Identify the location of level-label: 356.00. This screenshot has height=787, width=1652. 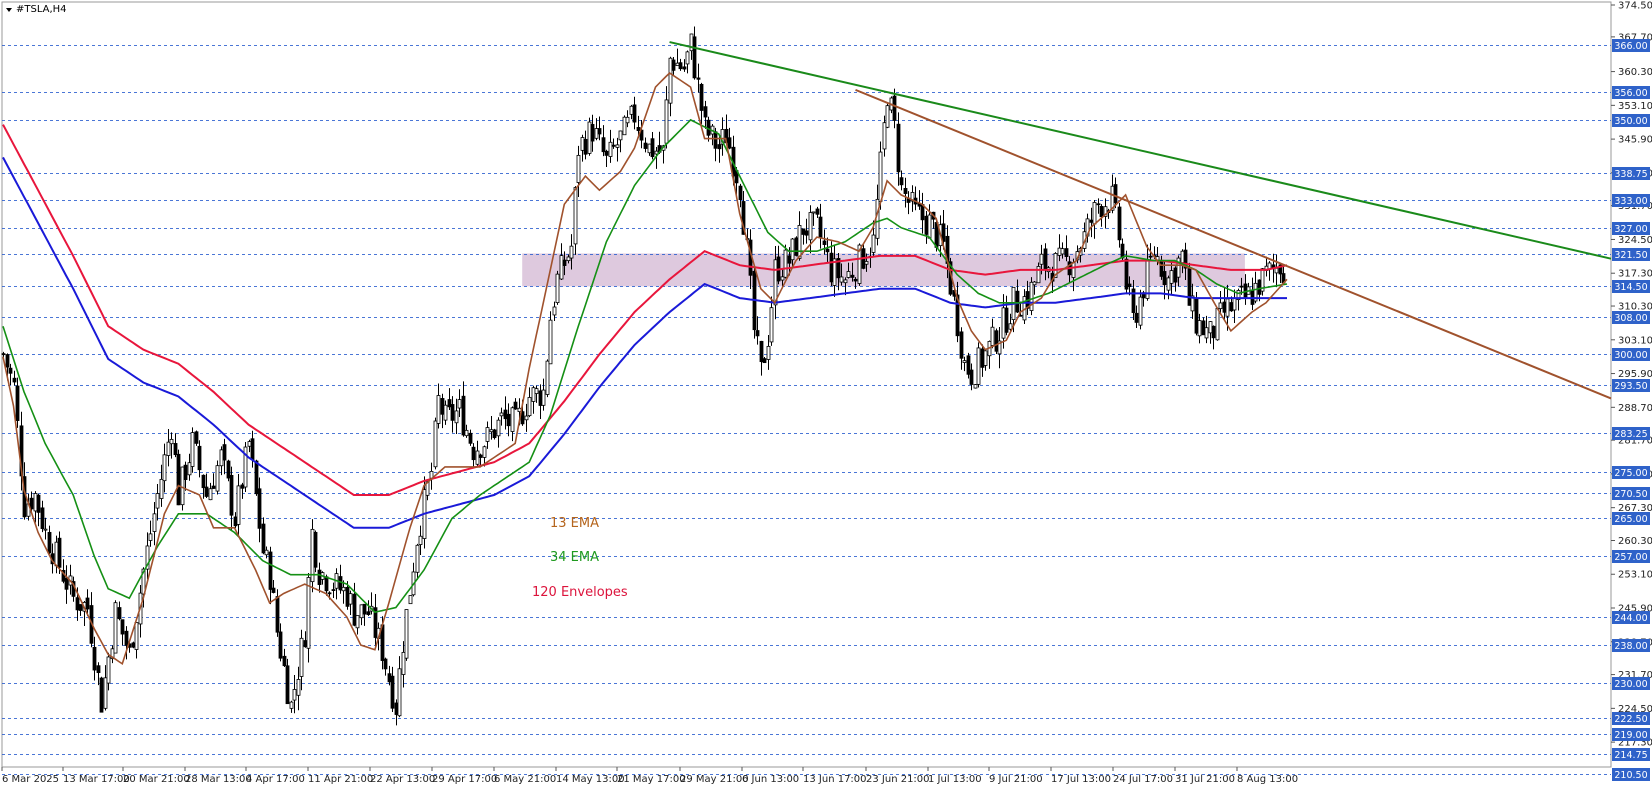
(1630, 93).